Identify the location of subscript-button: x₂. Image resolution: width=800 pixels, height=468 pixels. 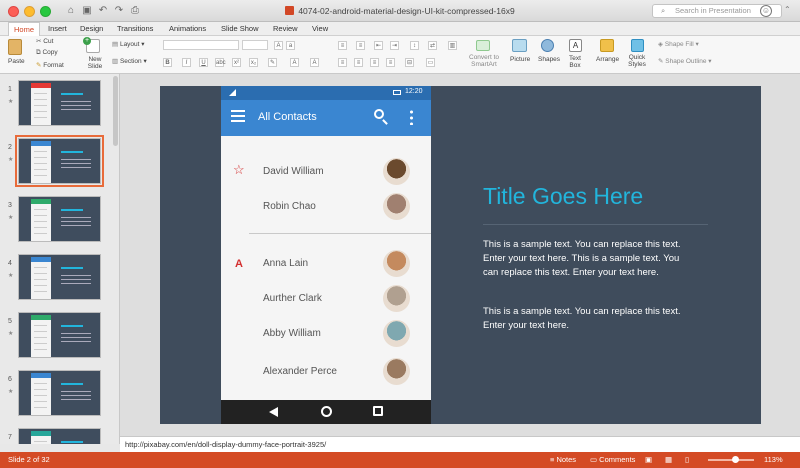
(253, 62).